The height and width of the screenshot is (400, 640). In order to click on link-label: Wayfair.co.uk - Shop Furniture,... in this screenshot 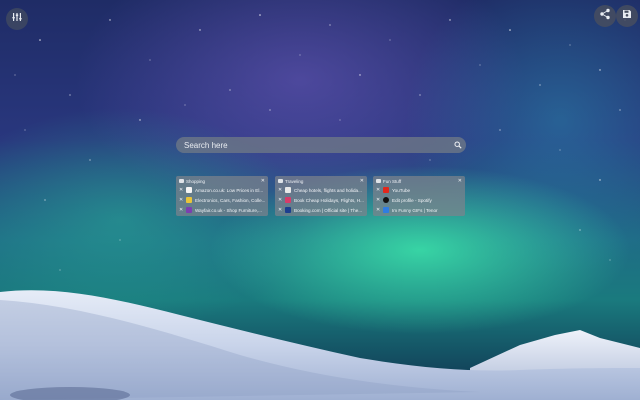, I will do `click(228, 210)`.